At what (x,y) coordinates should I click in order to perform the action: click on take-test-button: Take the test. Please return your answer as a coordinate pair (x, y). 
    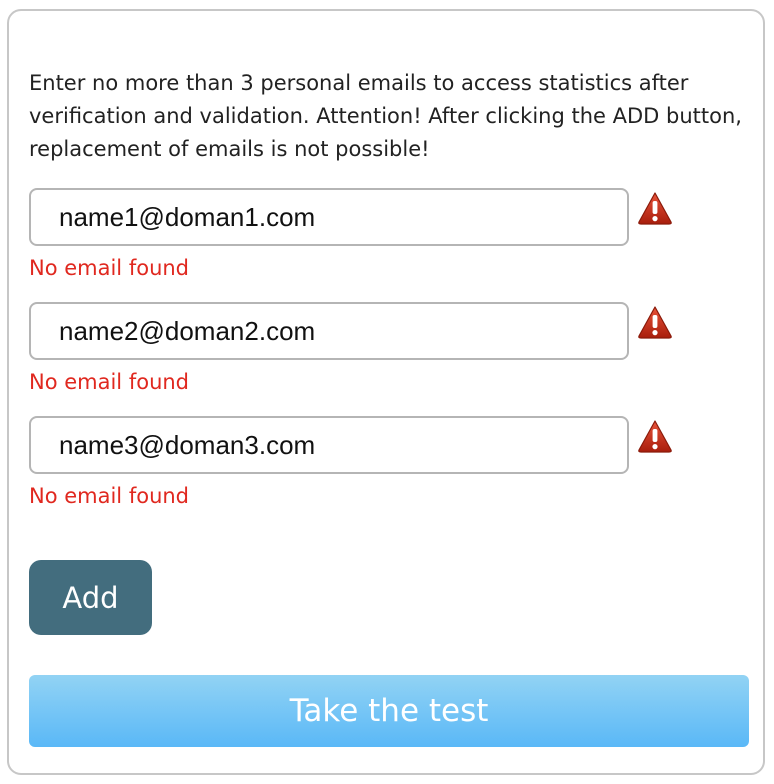
    Looking at the image, I should click on (389, 711).